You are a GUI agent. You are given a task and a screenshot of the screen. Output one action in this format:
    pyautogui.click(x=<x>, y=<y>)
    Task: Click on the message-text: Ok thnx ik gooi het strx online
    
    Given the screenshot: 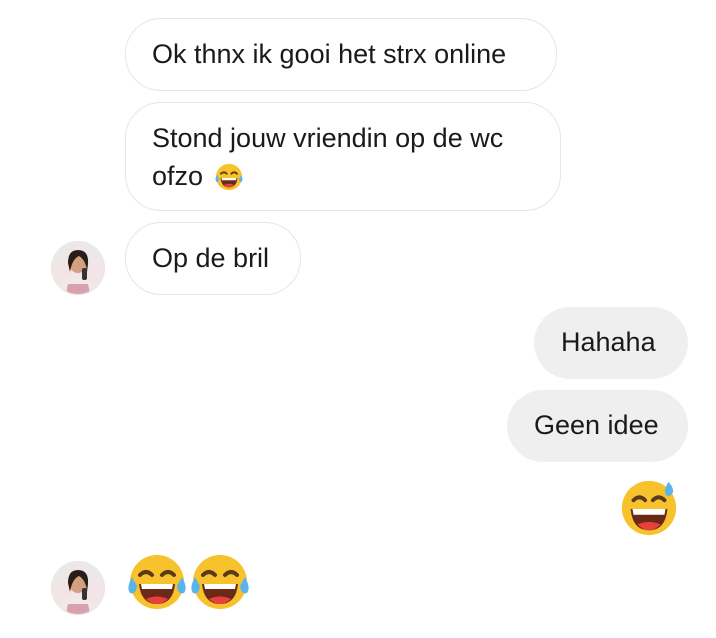 What is the action you would take?
    pyautogui.click(x=329, y=54)
    